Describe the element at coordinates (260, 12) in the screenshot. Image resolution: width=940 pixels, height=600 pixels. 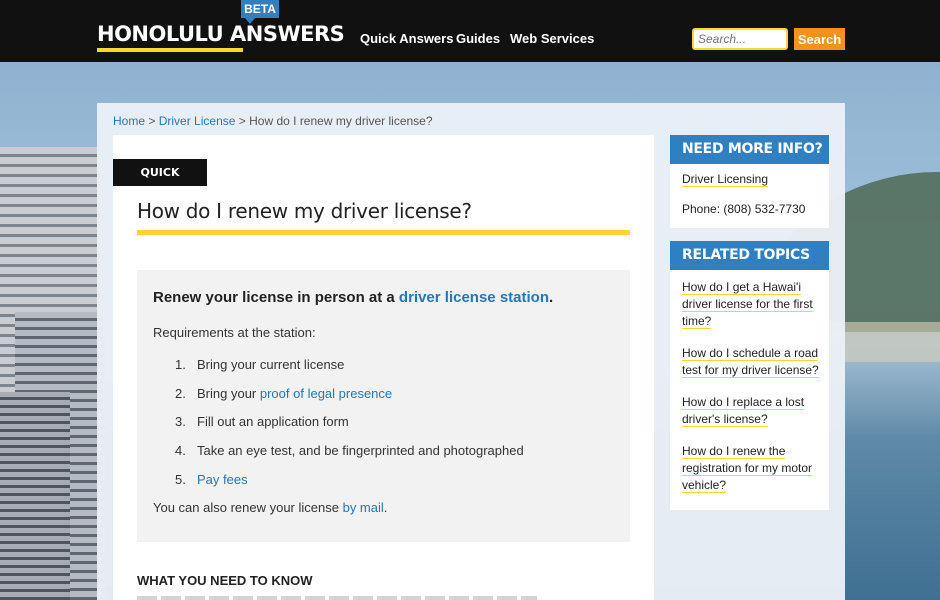
I see `beta-badge: BETA` at that location.